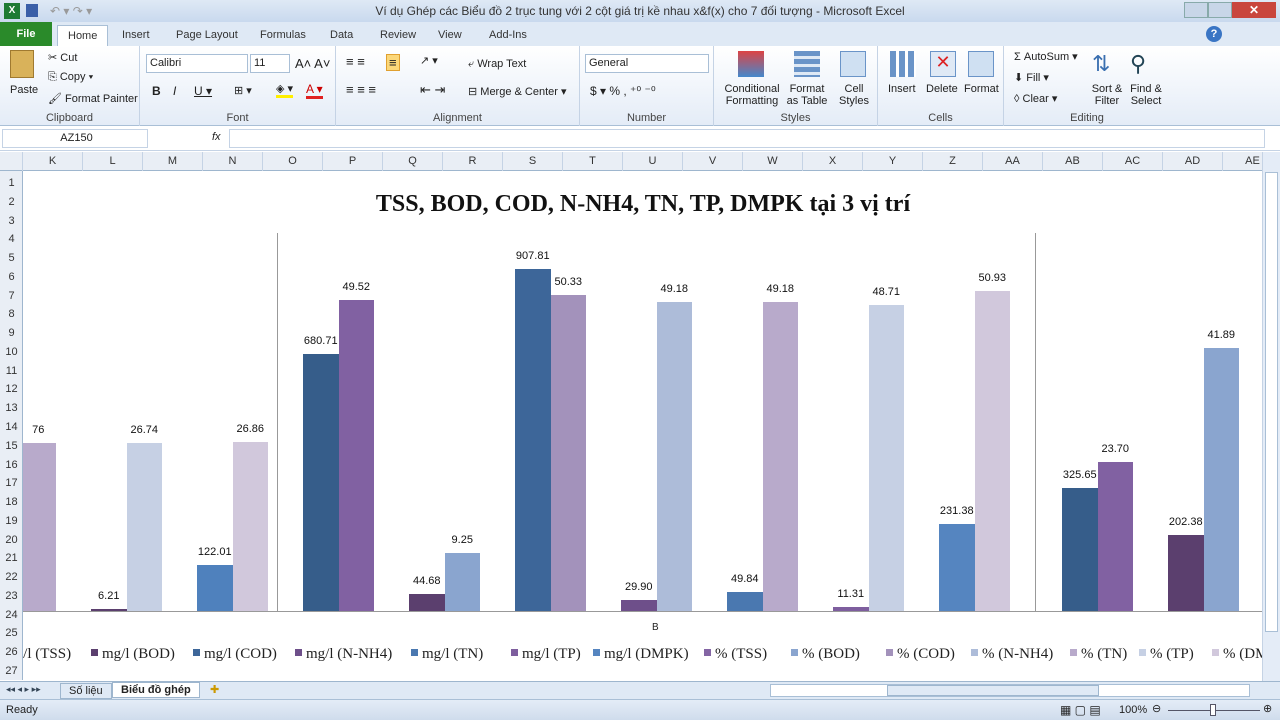 The width and height of the screenshot is (1280, 720). Describe the element at coordinates (11, 596) in the screenshot. I see `row-header: 23` at that location.